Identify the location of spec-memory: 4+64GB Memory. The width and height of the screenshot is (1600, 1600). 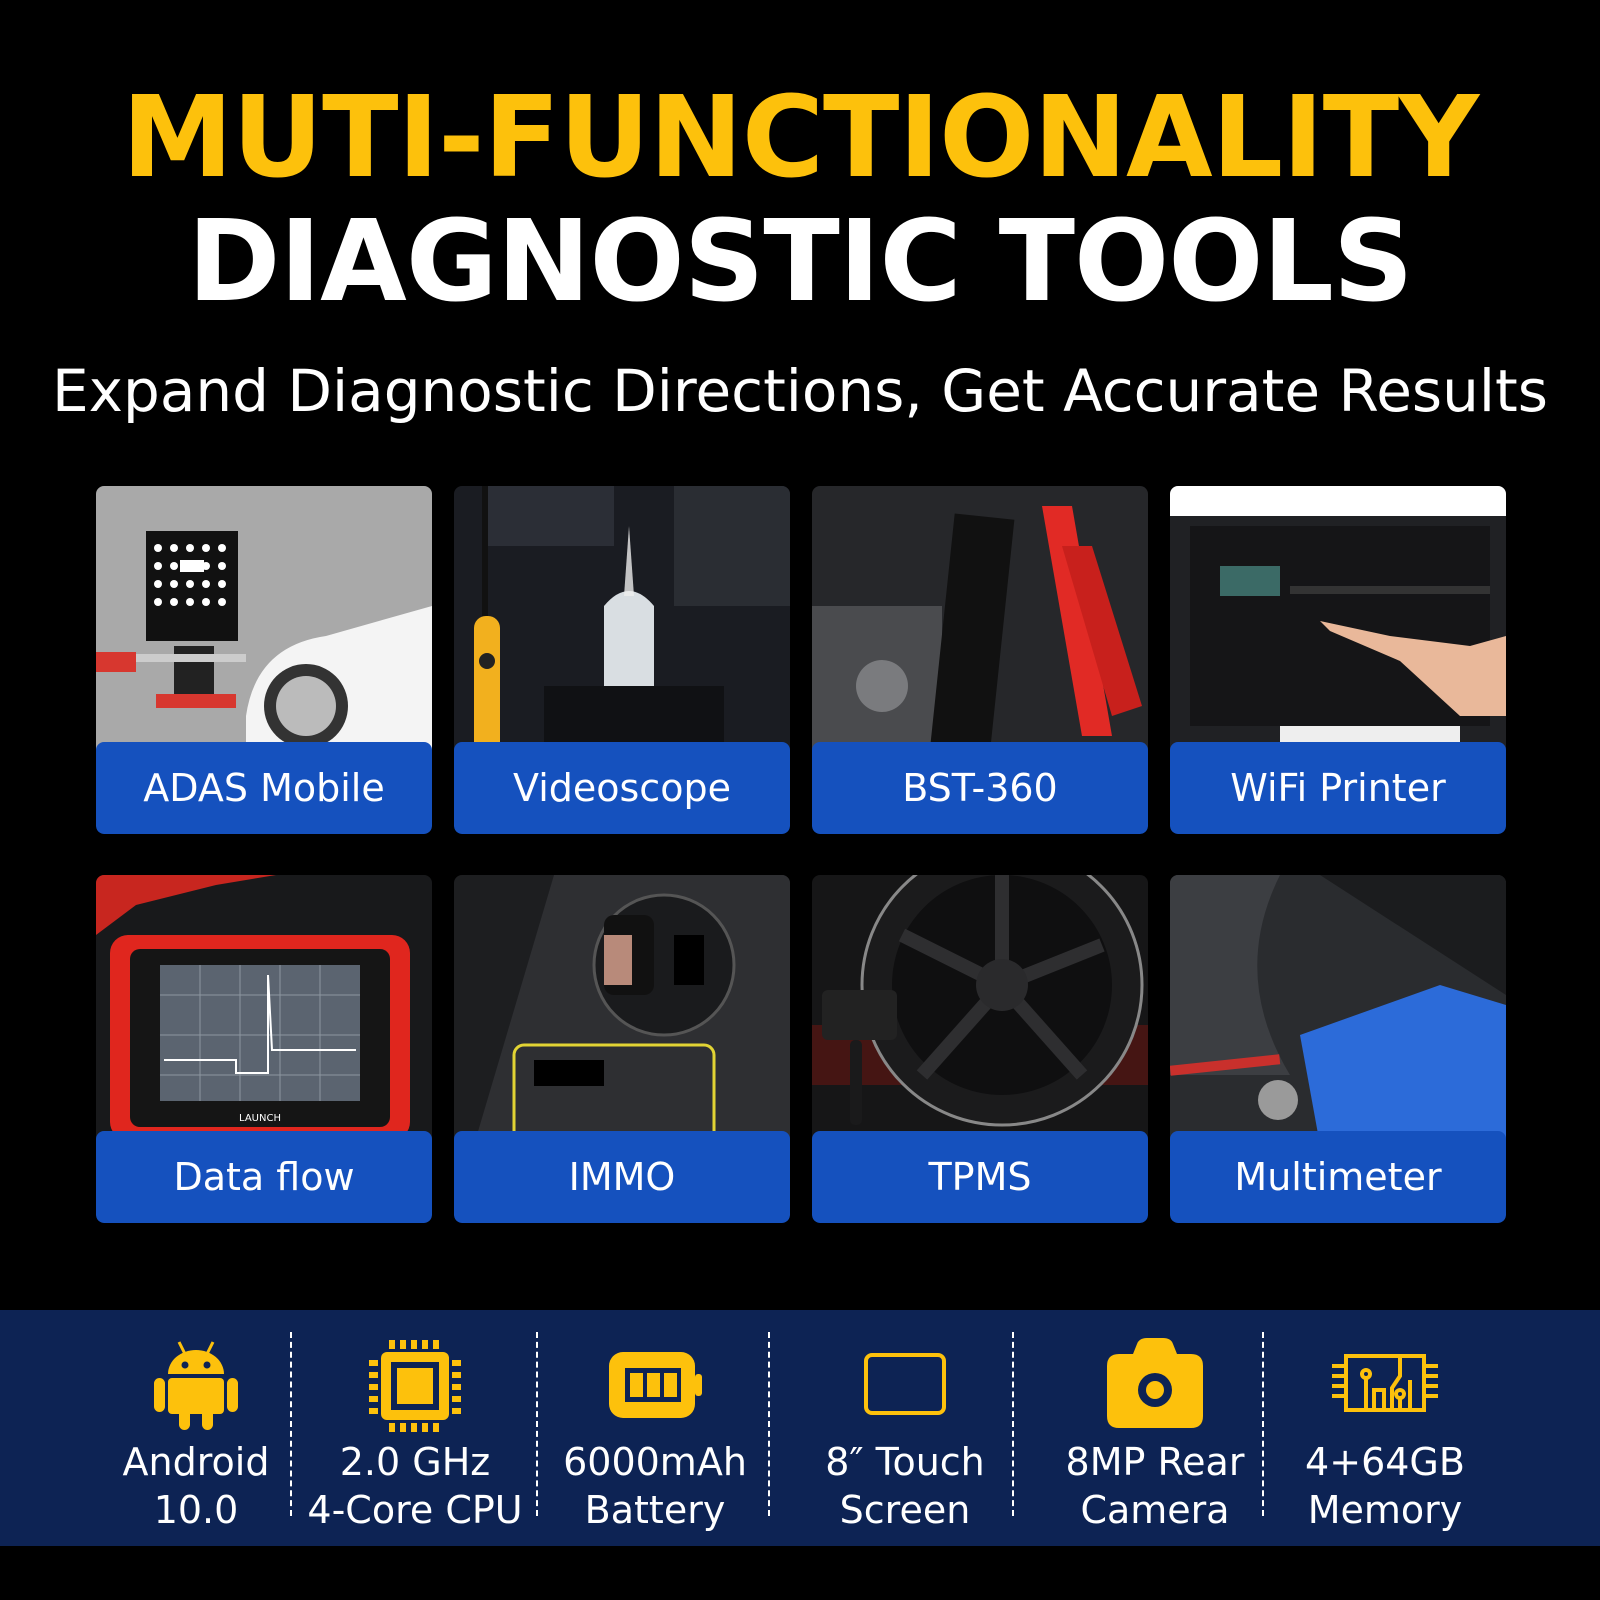
(1385, 1428).